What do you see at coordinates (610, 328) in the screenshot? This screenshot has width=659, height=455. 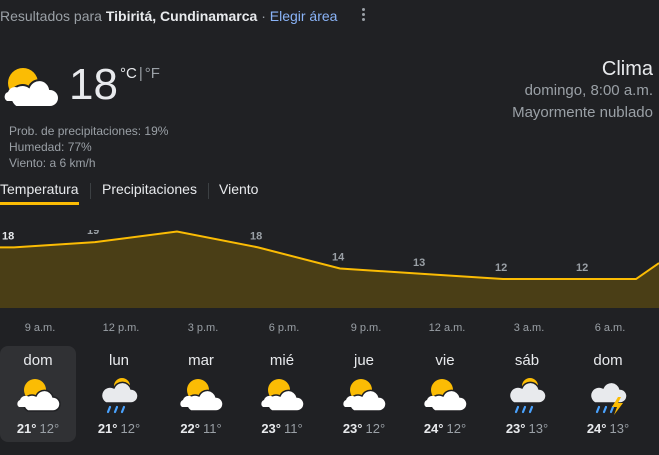 I see `hour-label: 6 a.m.` at bounding box center [610, 328].